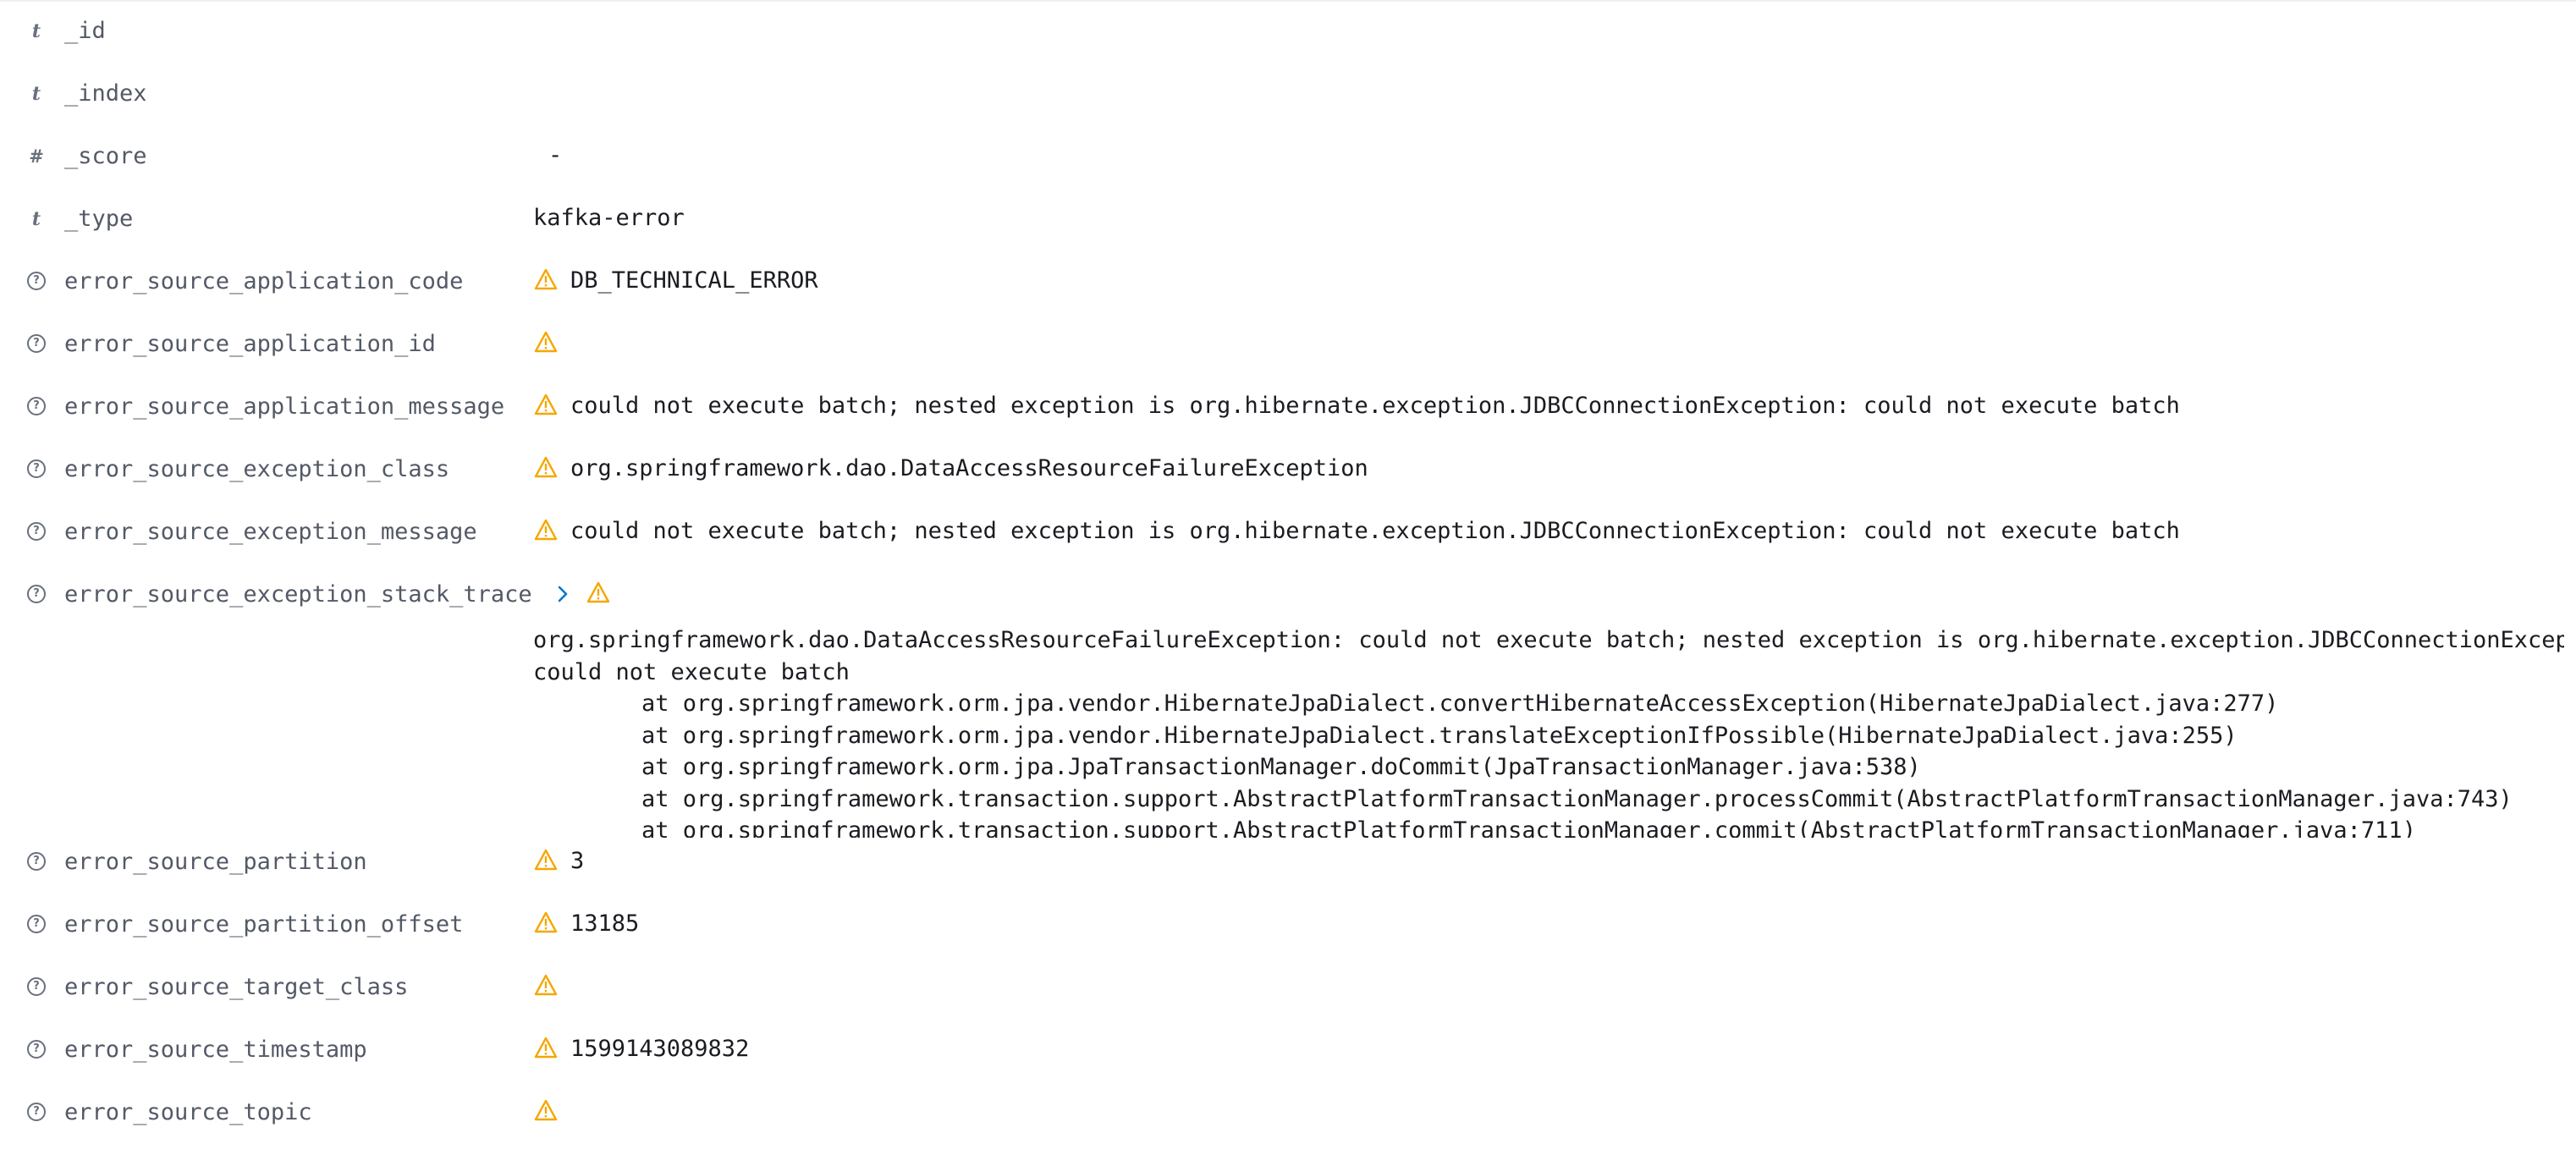  I want to click on field-value: DB_TECHNICAL_ERROR, so click(675, 281).